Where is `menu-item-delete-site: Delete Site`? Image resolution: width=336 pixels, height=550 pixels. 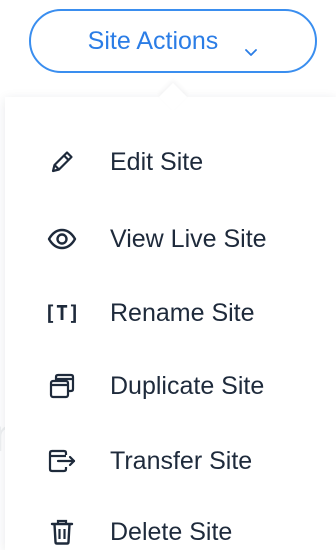
menu-item-delete-site: Delete Site is located at coordinates (170, 526).